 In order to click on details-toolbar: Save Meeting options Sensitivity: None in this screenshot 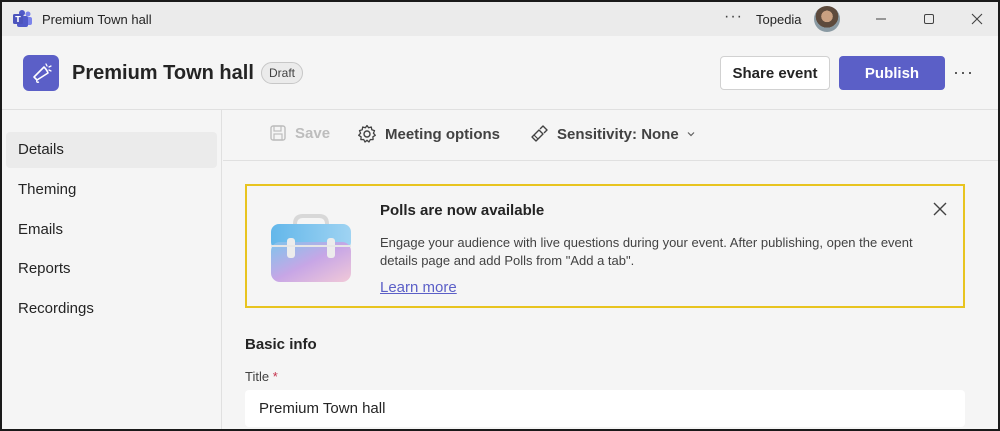, I will do `click(610, 135)`.